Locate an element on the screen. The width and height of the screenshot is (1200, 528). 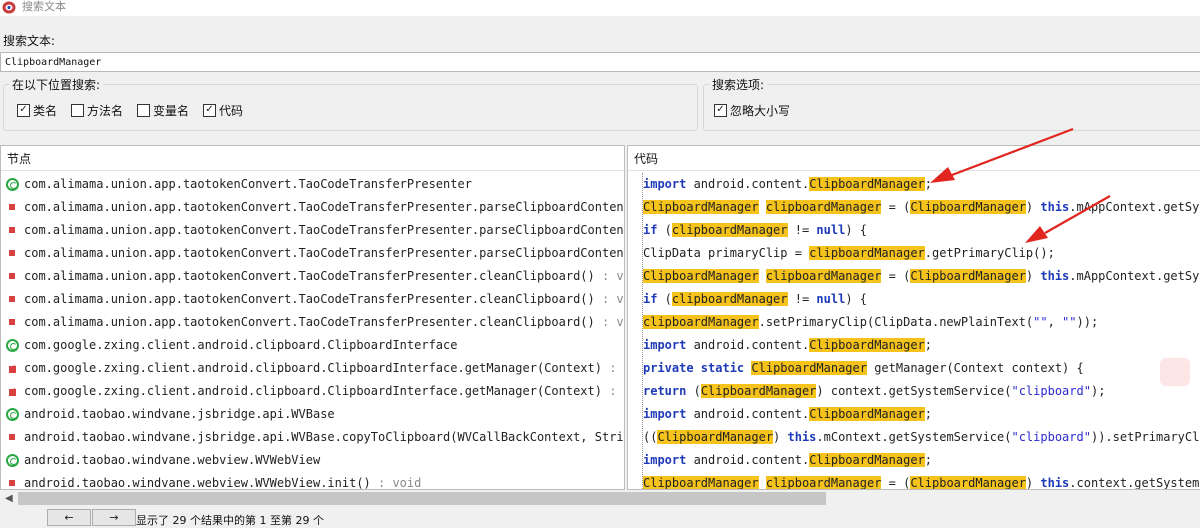
next-page-button: → is located at coordinates (114, 517).